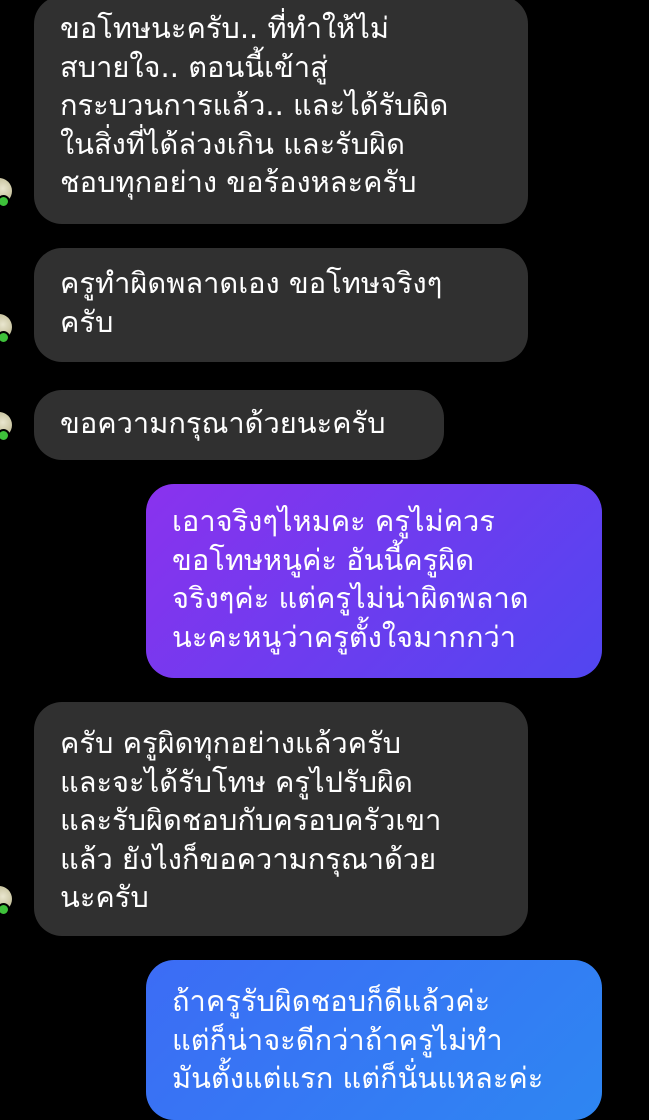 This screenshot has width=649, height=1120. Describe the element at coordinates (281, 305) in the screenshot. I see `incoming-message-bubble: ครูทำผิดพลาดเอง ขอโทษจริงๆ ครับ` at that location.